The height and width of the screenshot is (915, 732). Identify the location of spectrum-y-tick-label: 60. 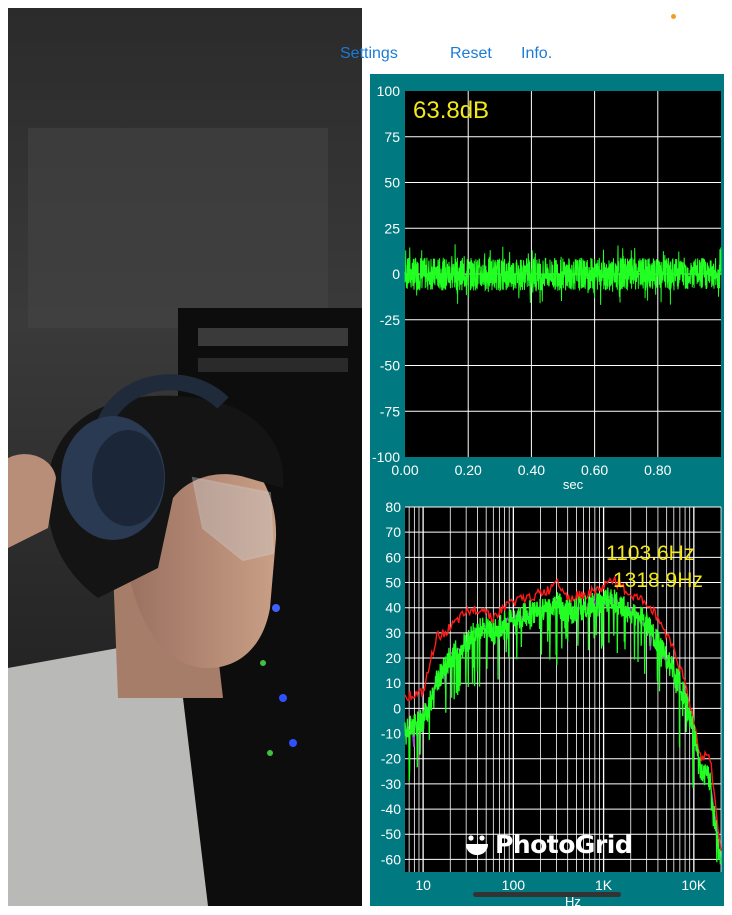
(393, 557).